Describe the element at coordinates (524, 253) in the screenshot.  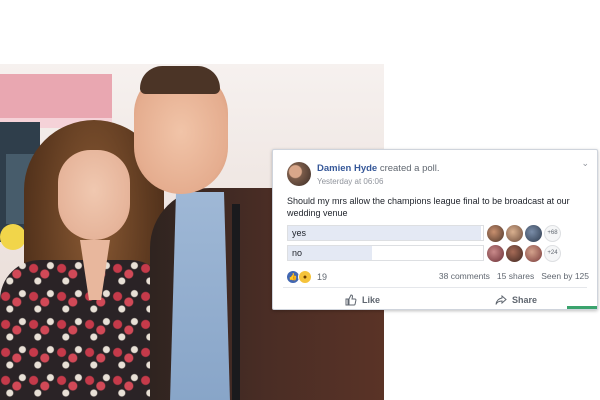
I see `poll-voters-no: +24` at that location.